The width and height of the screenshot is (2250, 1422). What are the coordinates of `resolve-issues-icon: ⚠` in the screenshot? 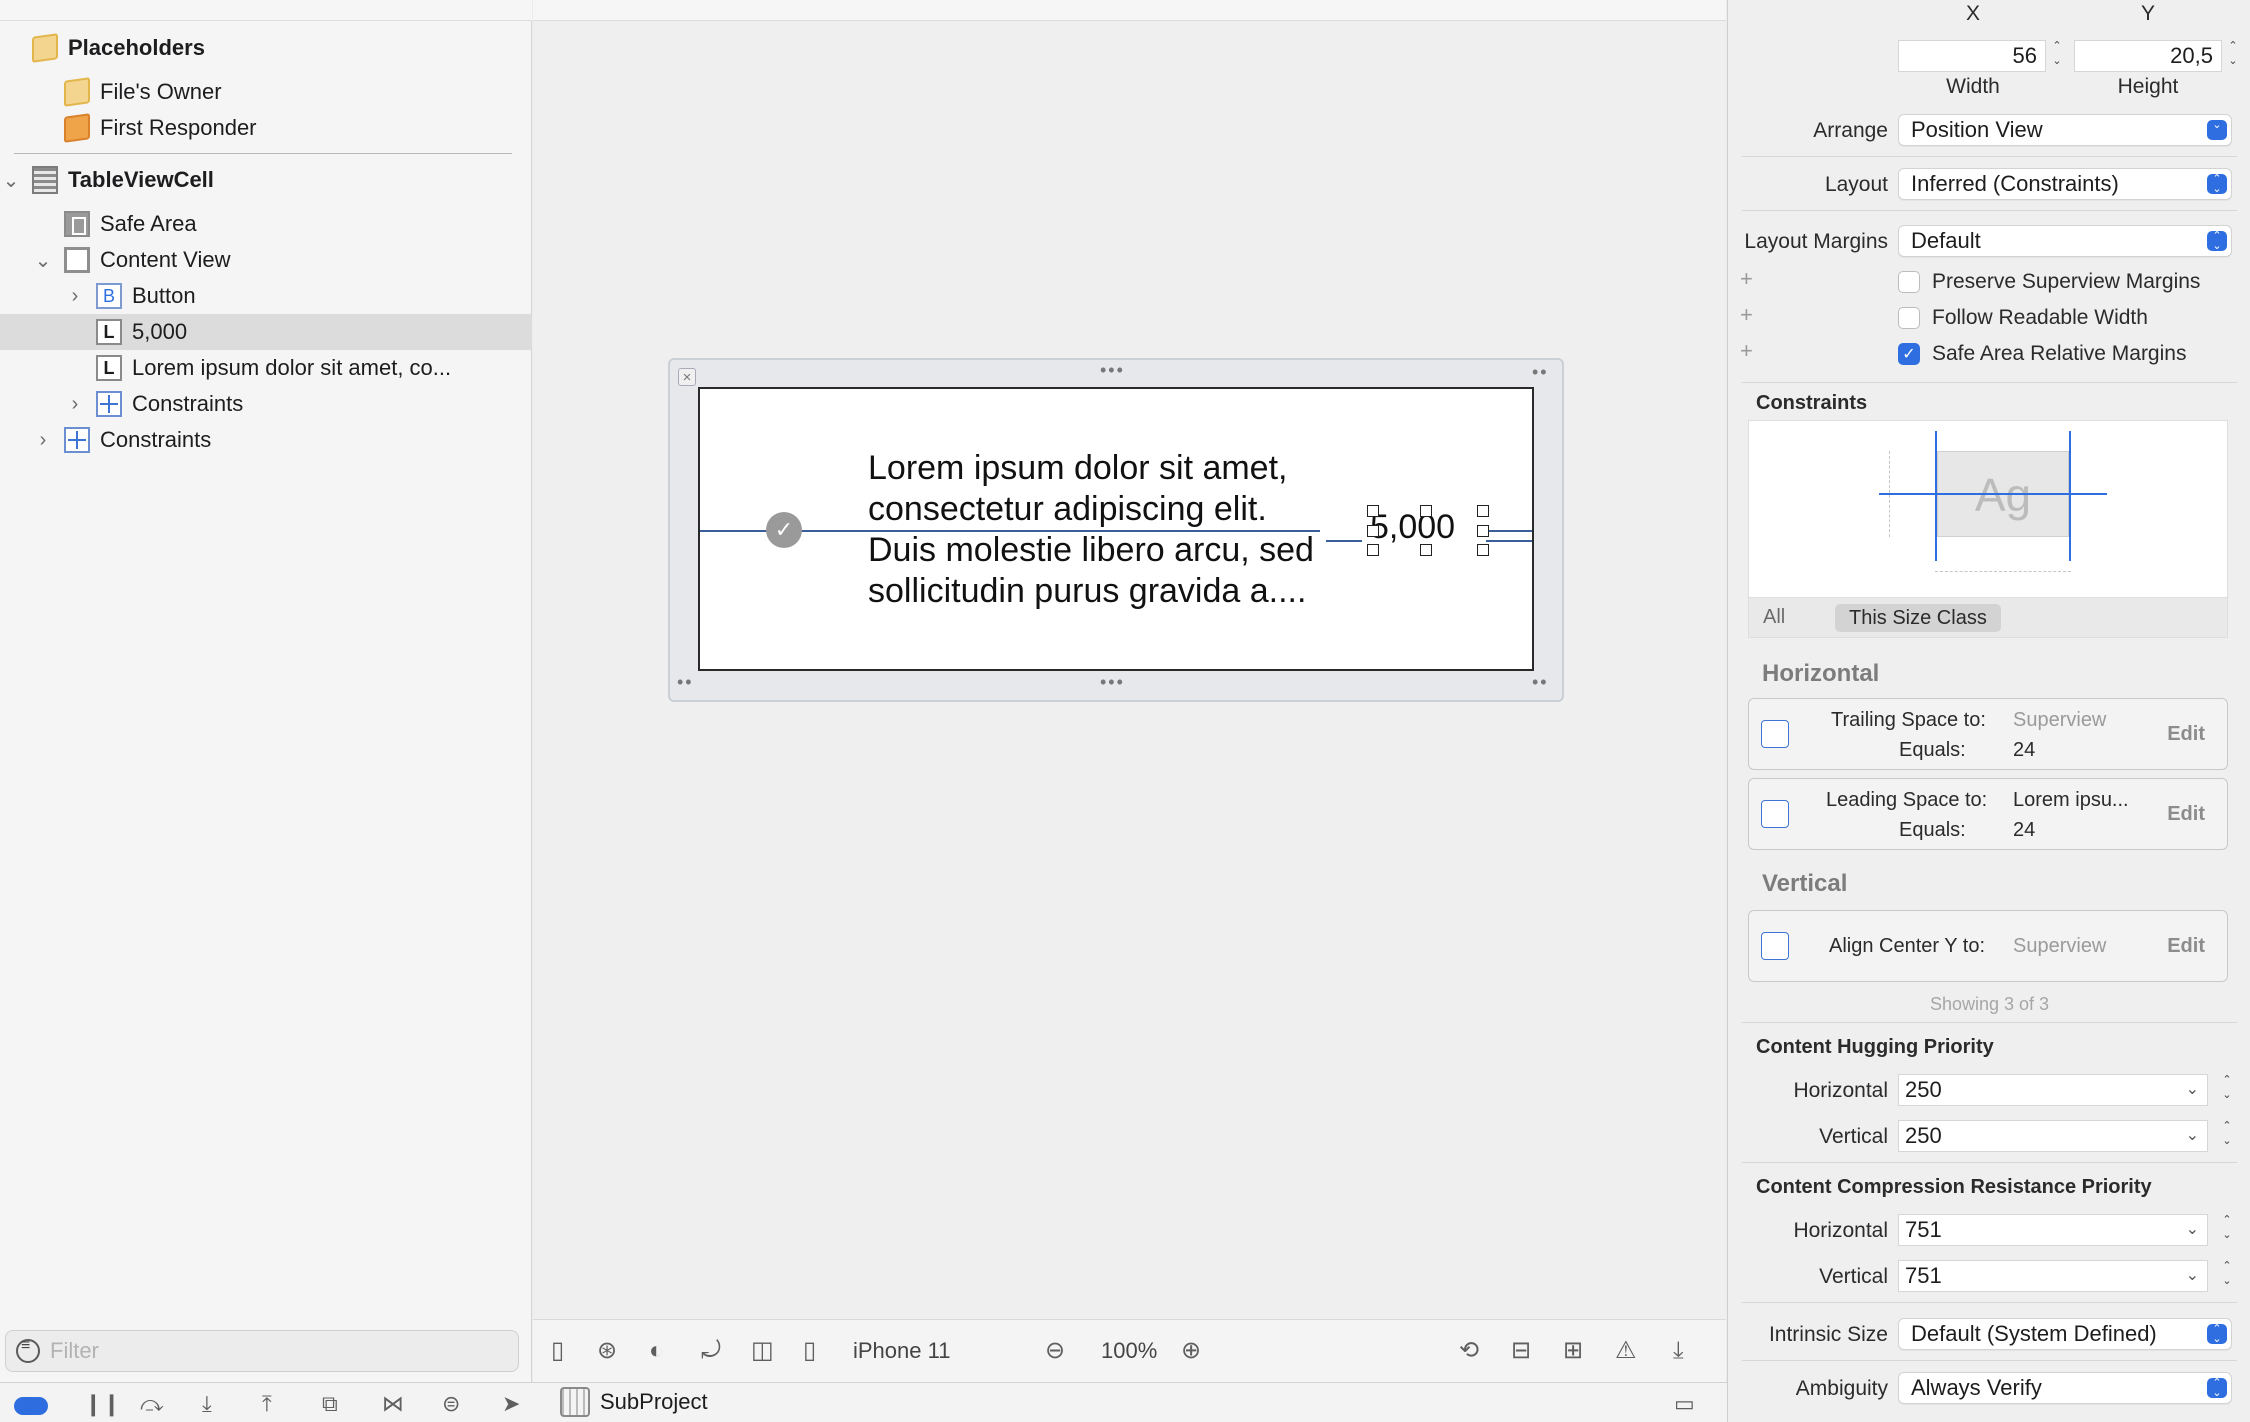 It's located at (1626, 1351).